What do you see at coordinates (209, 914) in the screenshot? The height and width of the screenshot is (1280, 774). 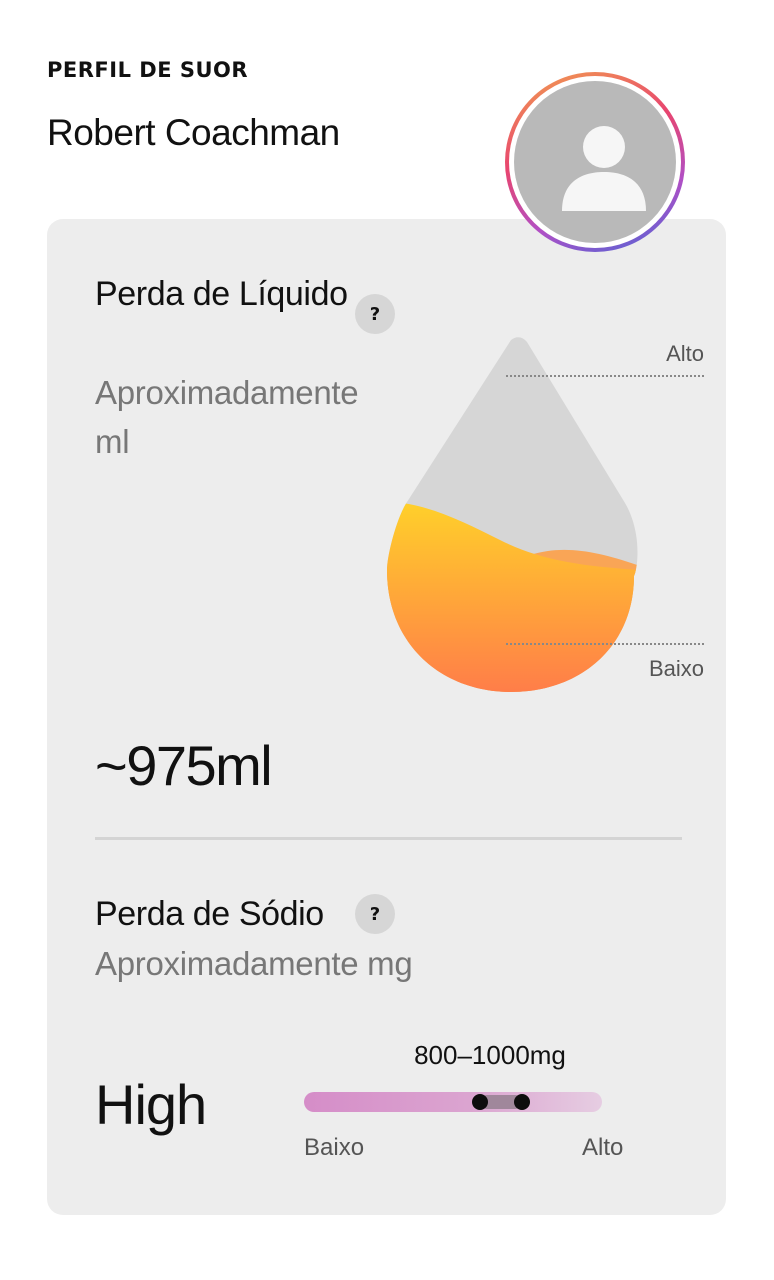 I see `sodium-loss-title: Perda de Sódio` at bounding box center [209, 914].